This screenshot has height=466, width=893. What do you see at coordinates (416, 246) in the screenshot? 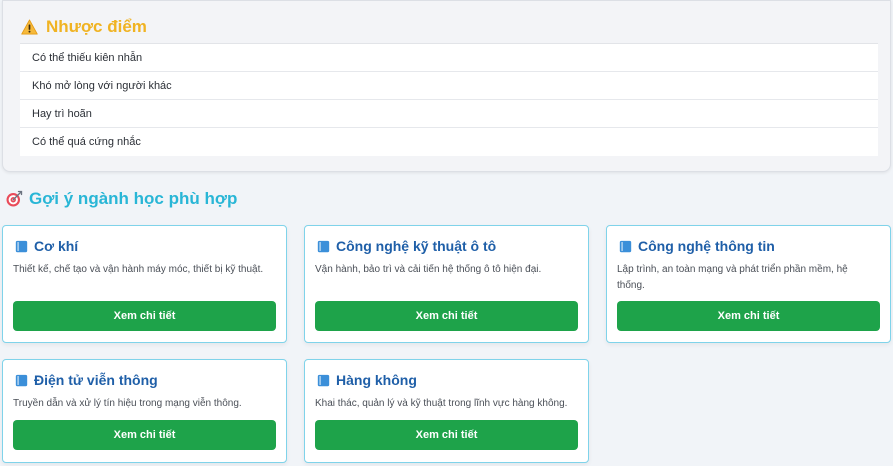
I see `card-title: Công nghệ kỹ thuật ô tô` at bounding box center [416, 246].